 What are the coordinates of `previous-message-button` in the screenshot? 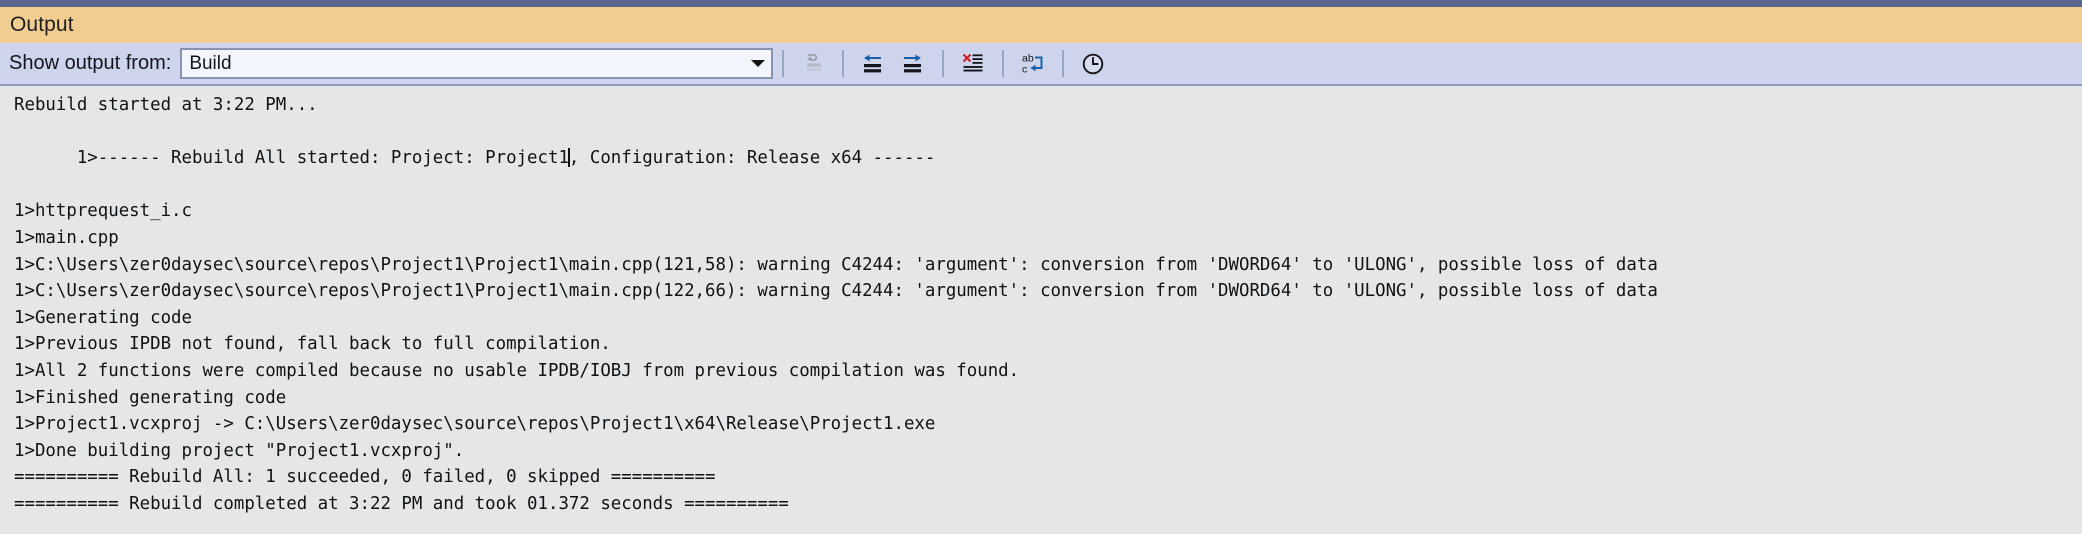 It's located at (873, 64).